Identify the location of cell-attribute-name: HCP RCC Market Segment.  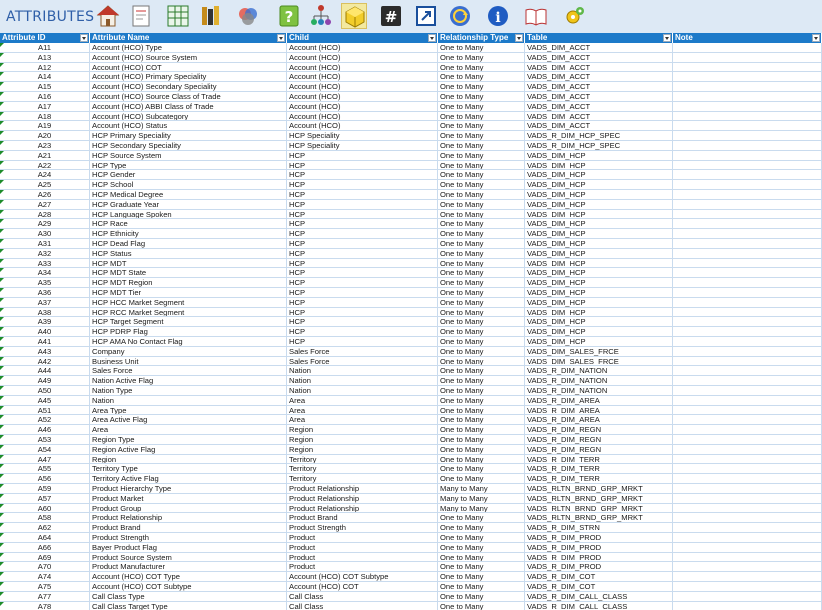
(188, 312).